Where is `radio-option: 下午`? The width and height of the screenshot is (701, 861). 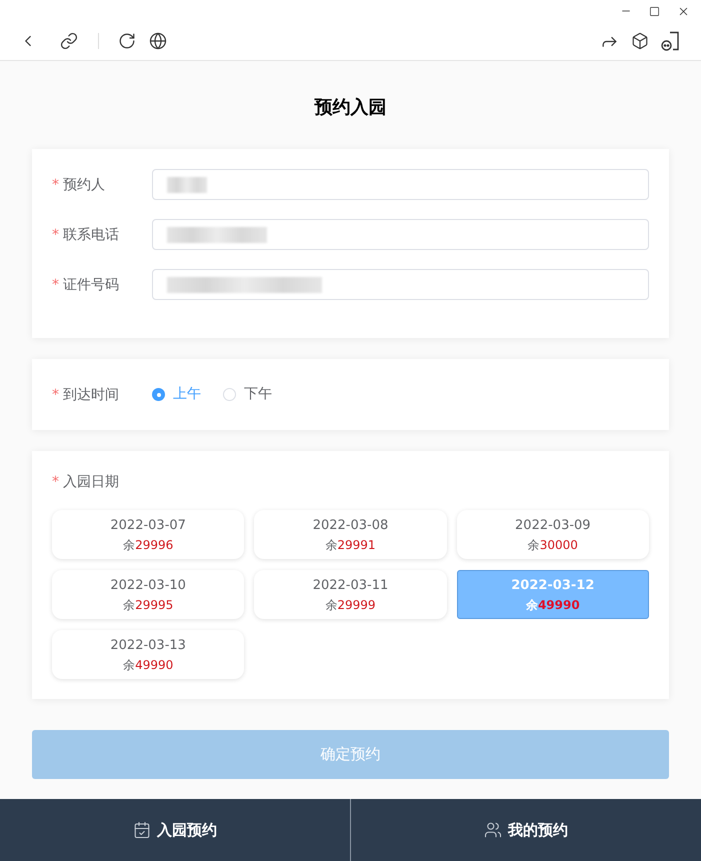
radio-option: 下午 is located at coordinates (247, 394).